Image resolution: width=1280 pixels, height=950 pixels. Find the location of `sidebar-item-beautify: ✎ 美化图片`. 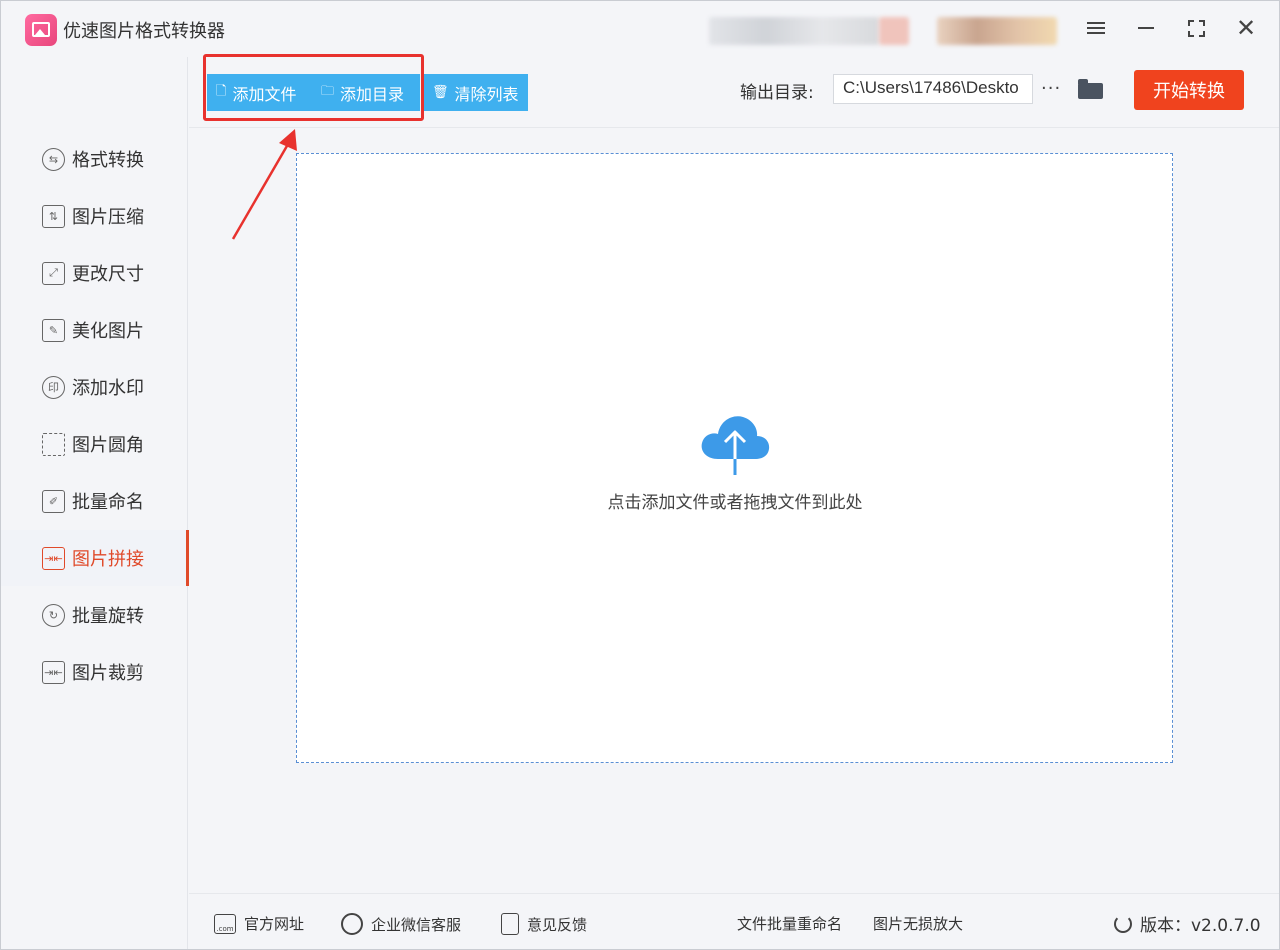

sidebar-item-beautify: ✎ 美化图片 is located at coordinates (94, 330).